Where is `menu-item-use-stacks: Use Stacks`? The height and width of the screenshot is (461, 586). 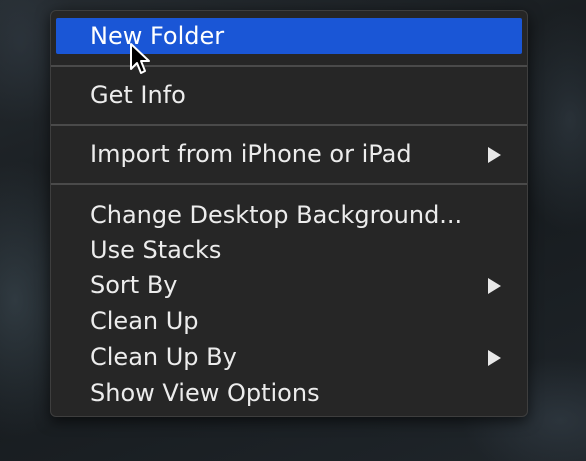
menu-item-use-stacks: Use Stacks is located at coordinates (289, 250).